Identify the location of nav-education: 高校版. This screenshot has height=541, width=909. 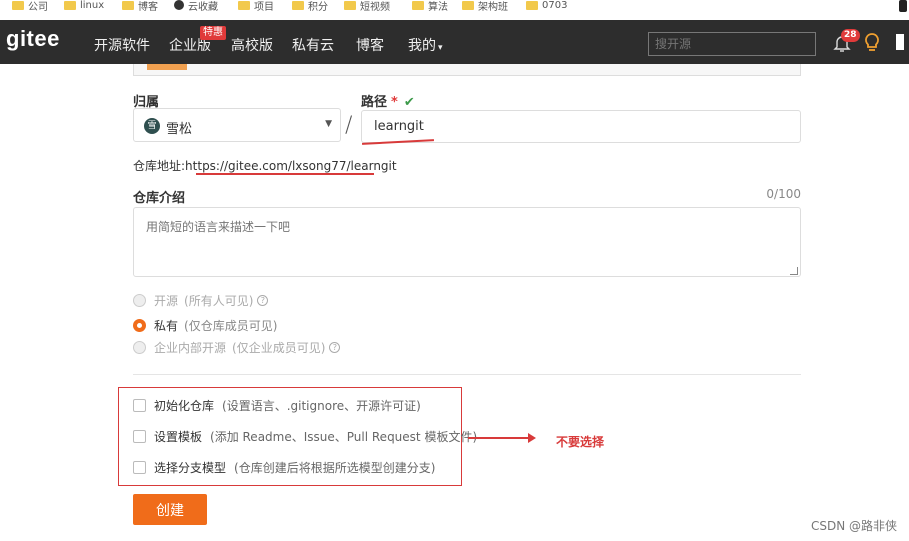
(252, 45).